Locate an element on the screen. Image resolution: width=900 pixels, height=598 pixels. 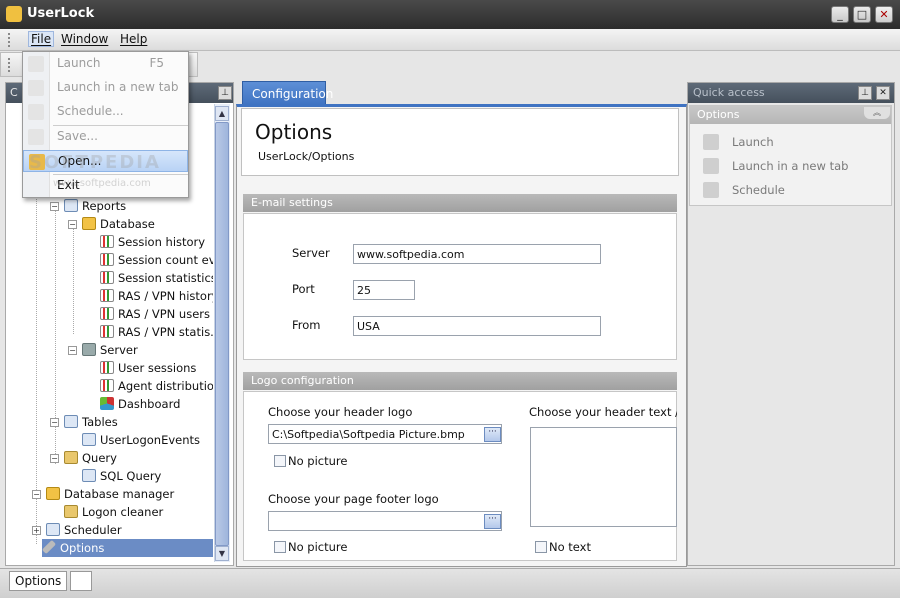
expander-database-manager-icon: − is located at coordinates (36, 494).